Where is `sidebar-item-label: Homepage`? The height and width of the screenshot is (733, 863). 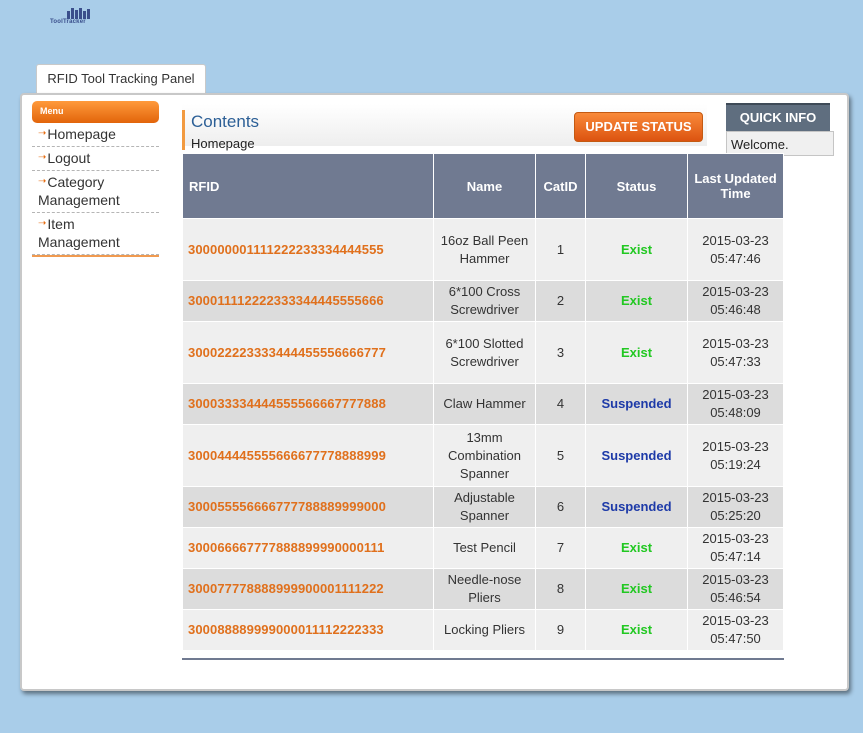 sidebar-item-label: Homepage is located at coordinates (81, 134).